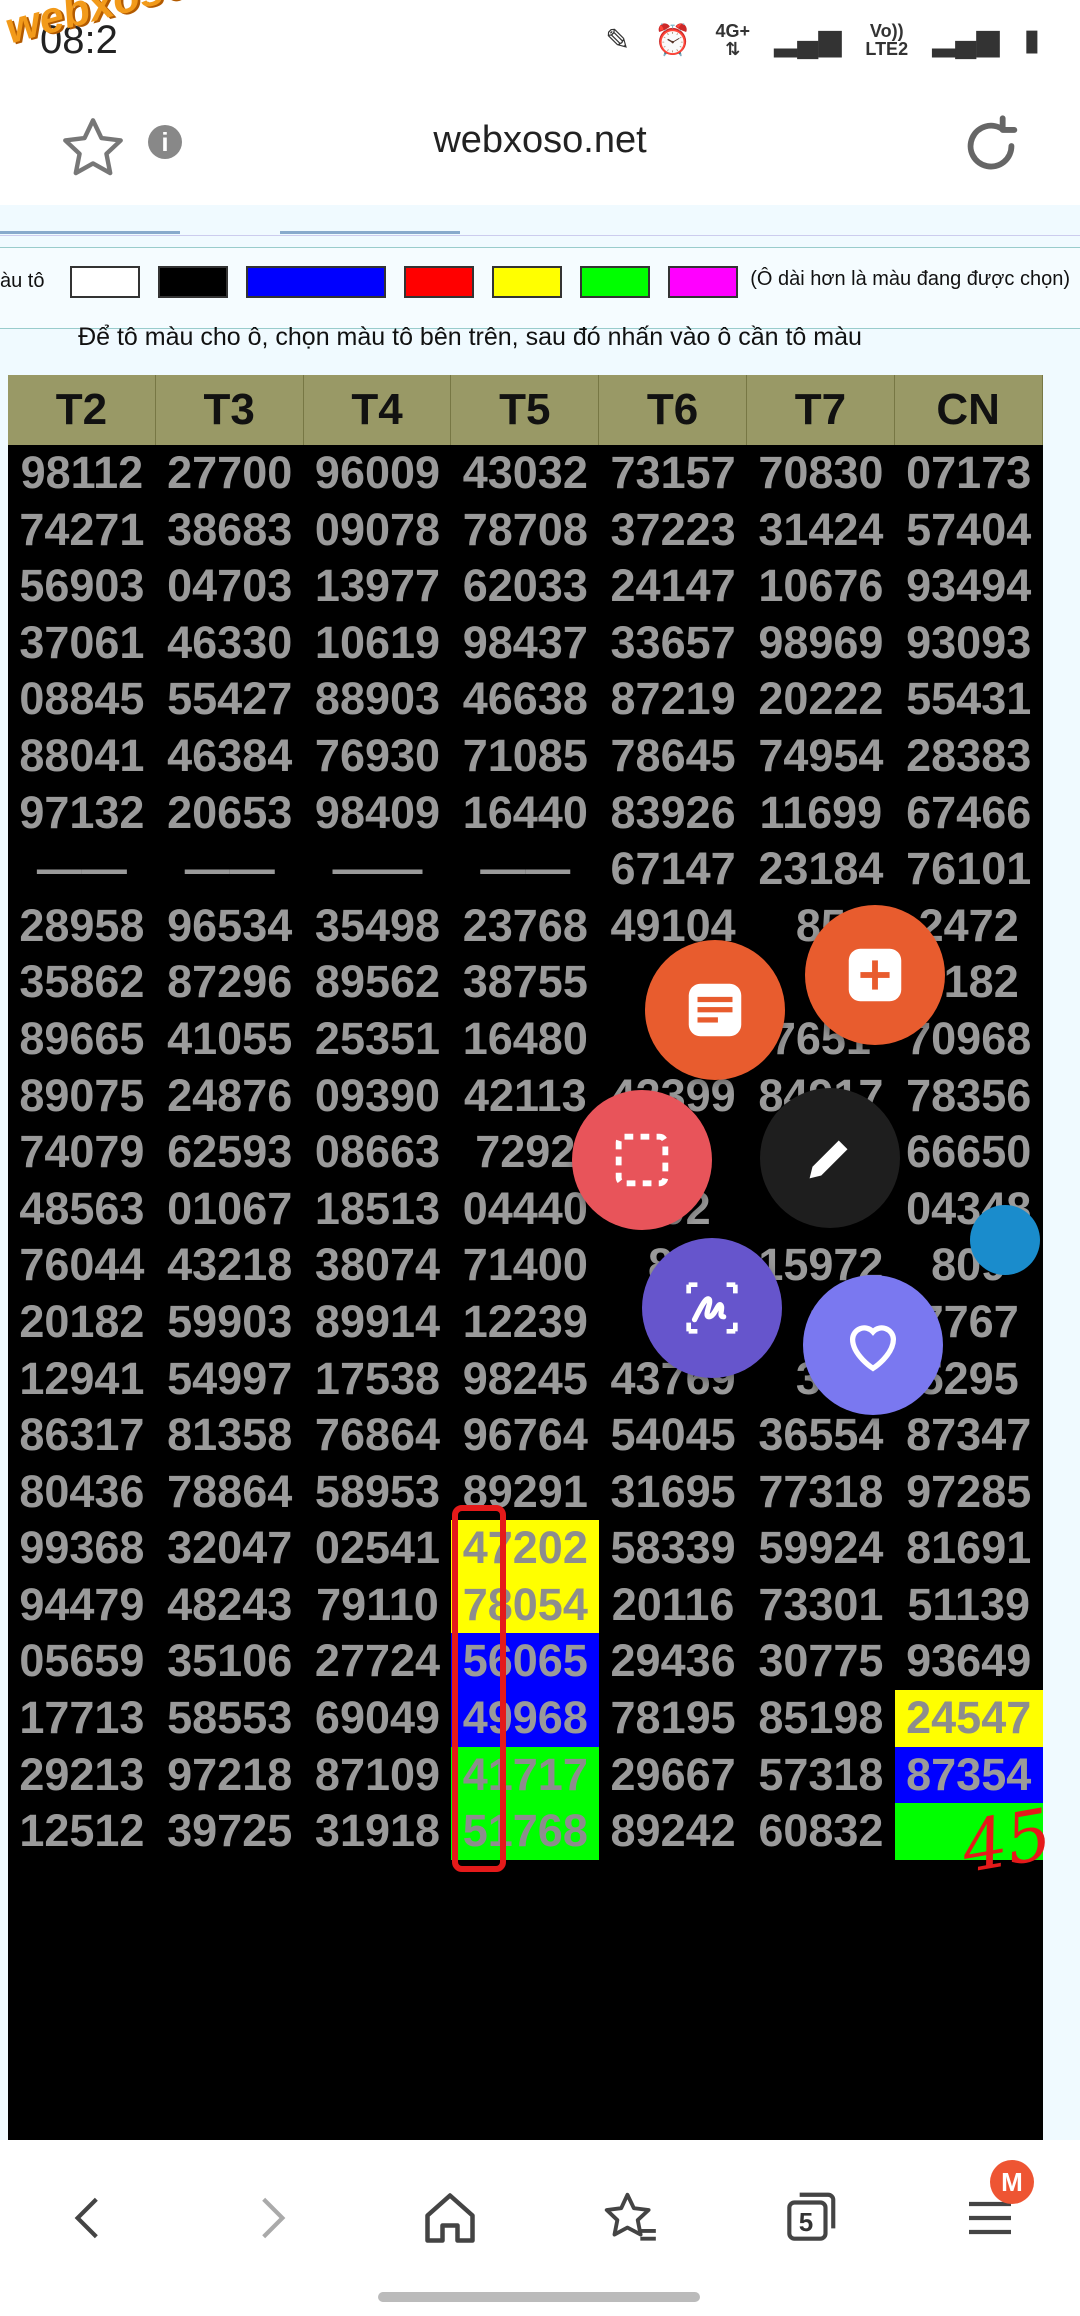  Describe the element at coordinates (673, 869) in the screenshot. I see `table-cell: 67147` at that location.